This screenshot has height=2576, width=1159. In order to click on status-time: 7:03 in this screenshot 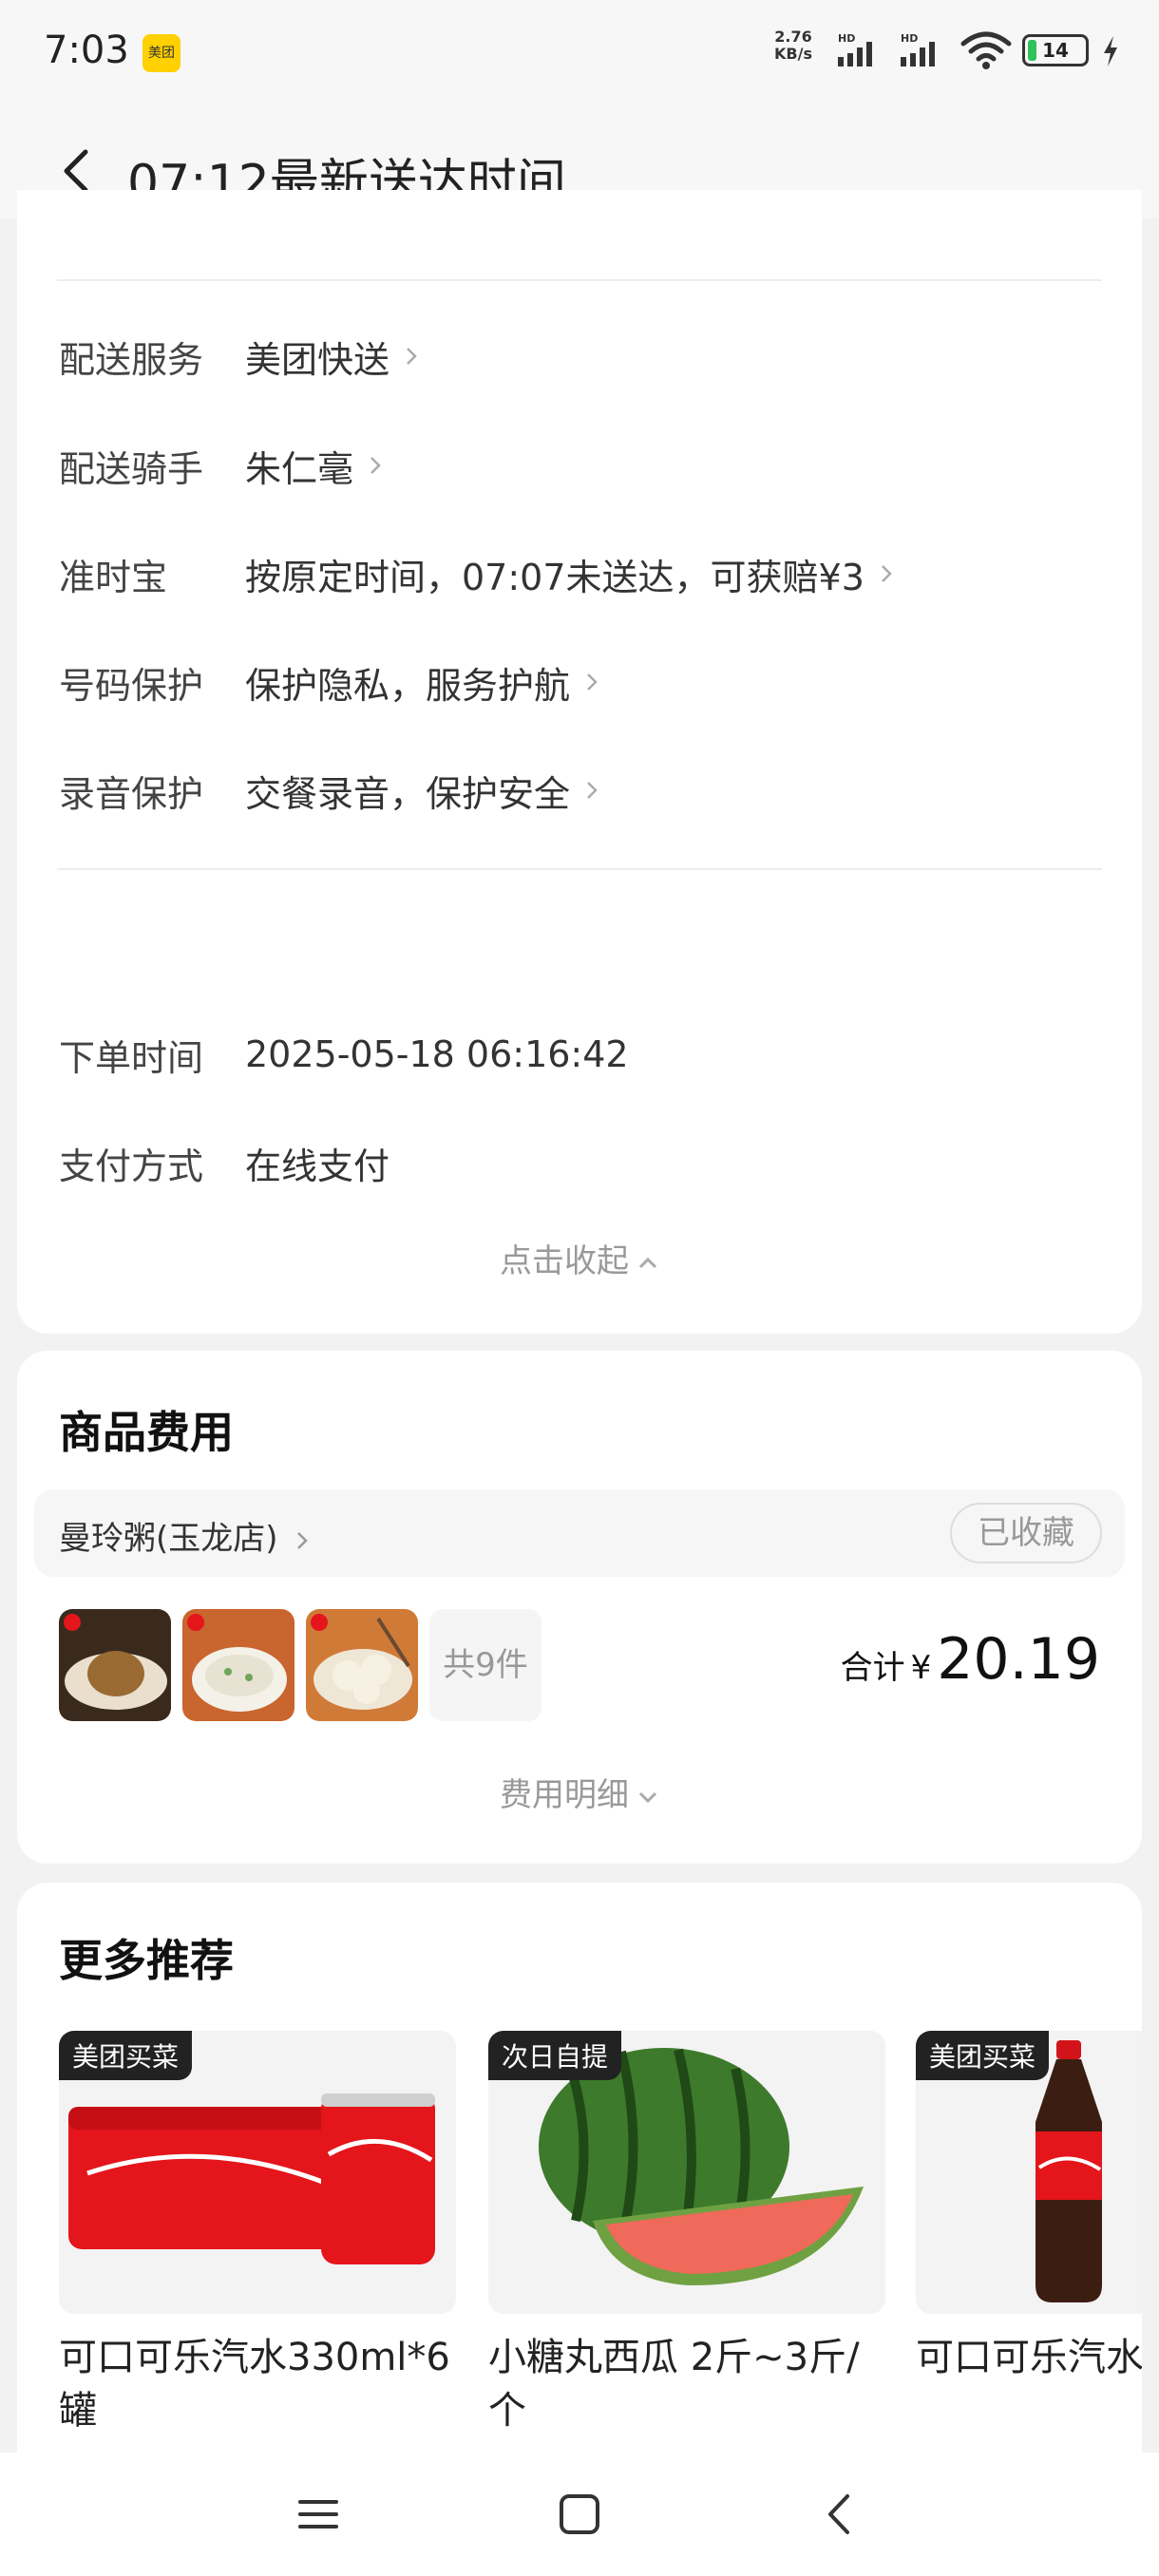, I will do `click(86, 50)`.